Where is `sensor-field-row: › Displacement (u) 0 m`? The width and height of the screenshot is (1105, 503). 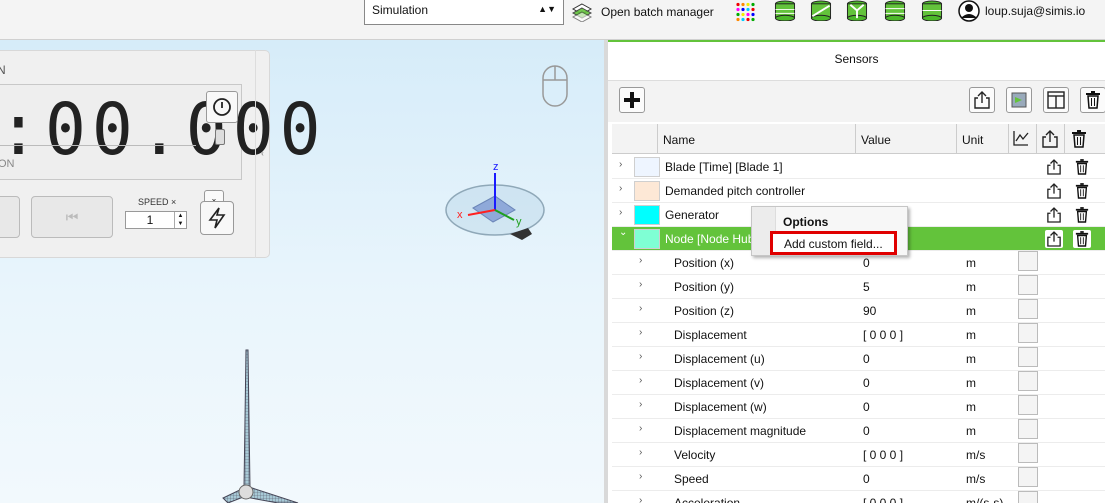 sensor-field-row: › Displacement (u) 0 m is located at coordinates (858, 359).